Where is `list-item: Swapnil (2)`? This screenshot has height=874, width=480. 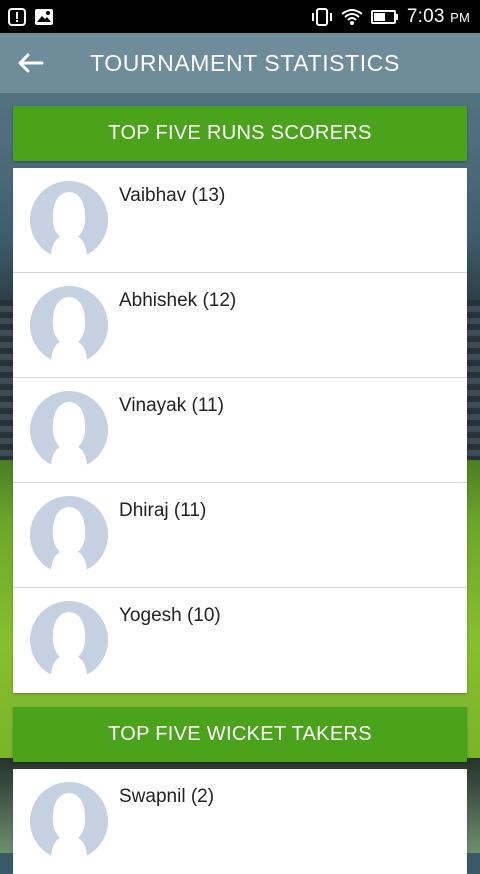 list-item: Swapnil (2) is located at coordinates (240, 821).